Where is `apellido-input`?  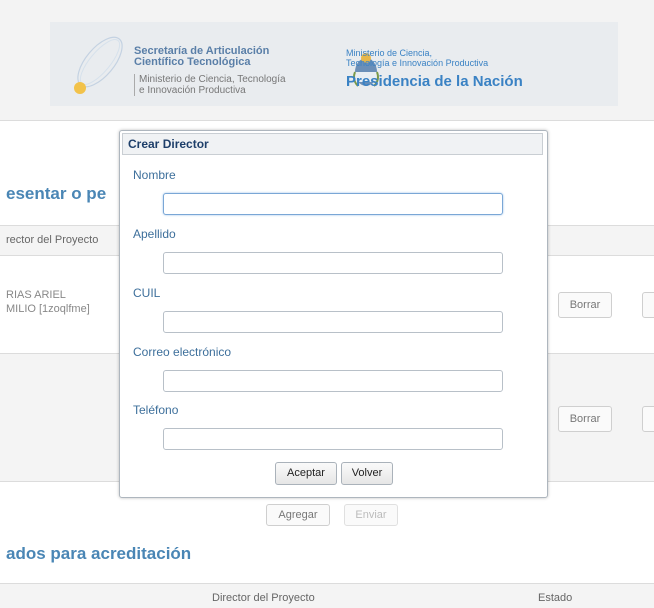
apellido-input is located at coordinates (333, 263).